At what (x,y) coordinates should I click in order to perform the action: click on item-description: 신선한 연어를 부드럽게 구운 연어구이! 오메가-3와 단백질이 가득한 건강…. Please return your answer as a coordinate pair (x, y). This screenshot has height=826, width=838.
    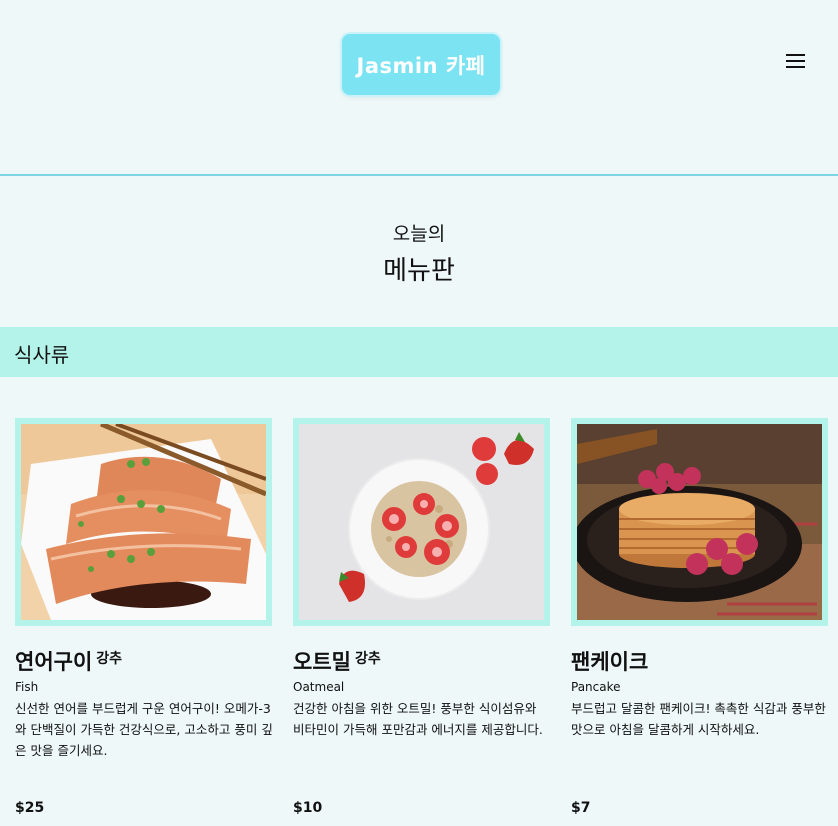
    Looking at the image, I should click on (144, 729).